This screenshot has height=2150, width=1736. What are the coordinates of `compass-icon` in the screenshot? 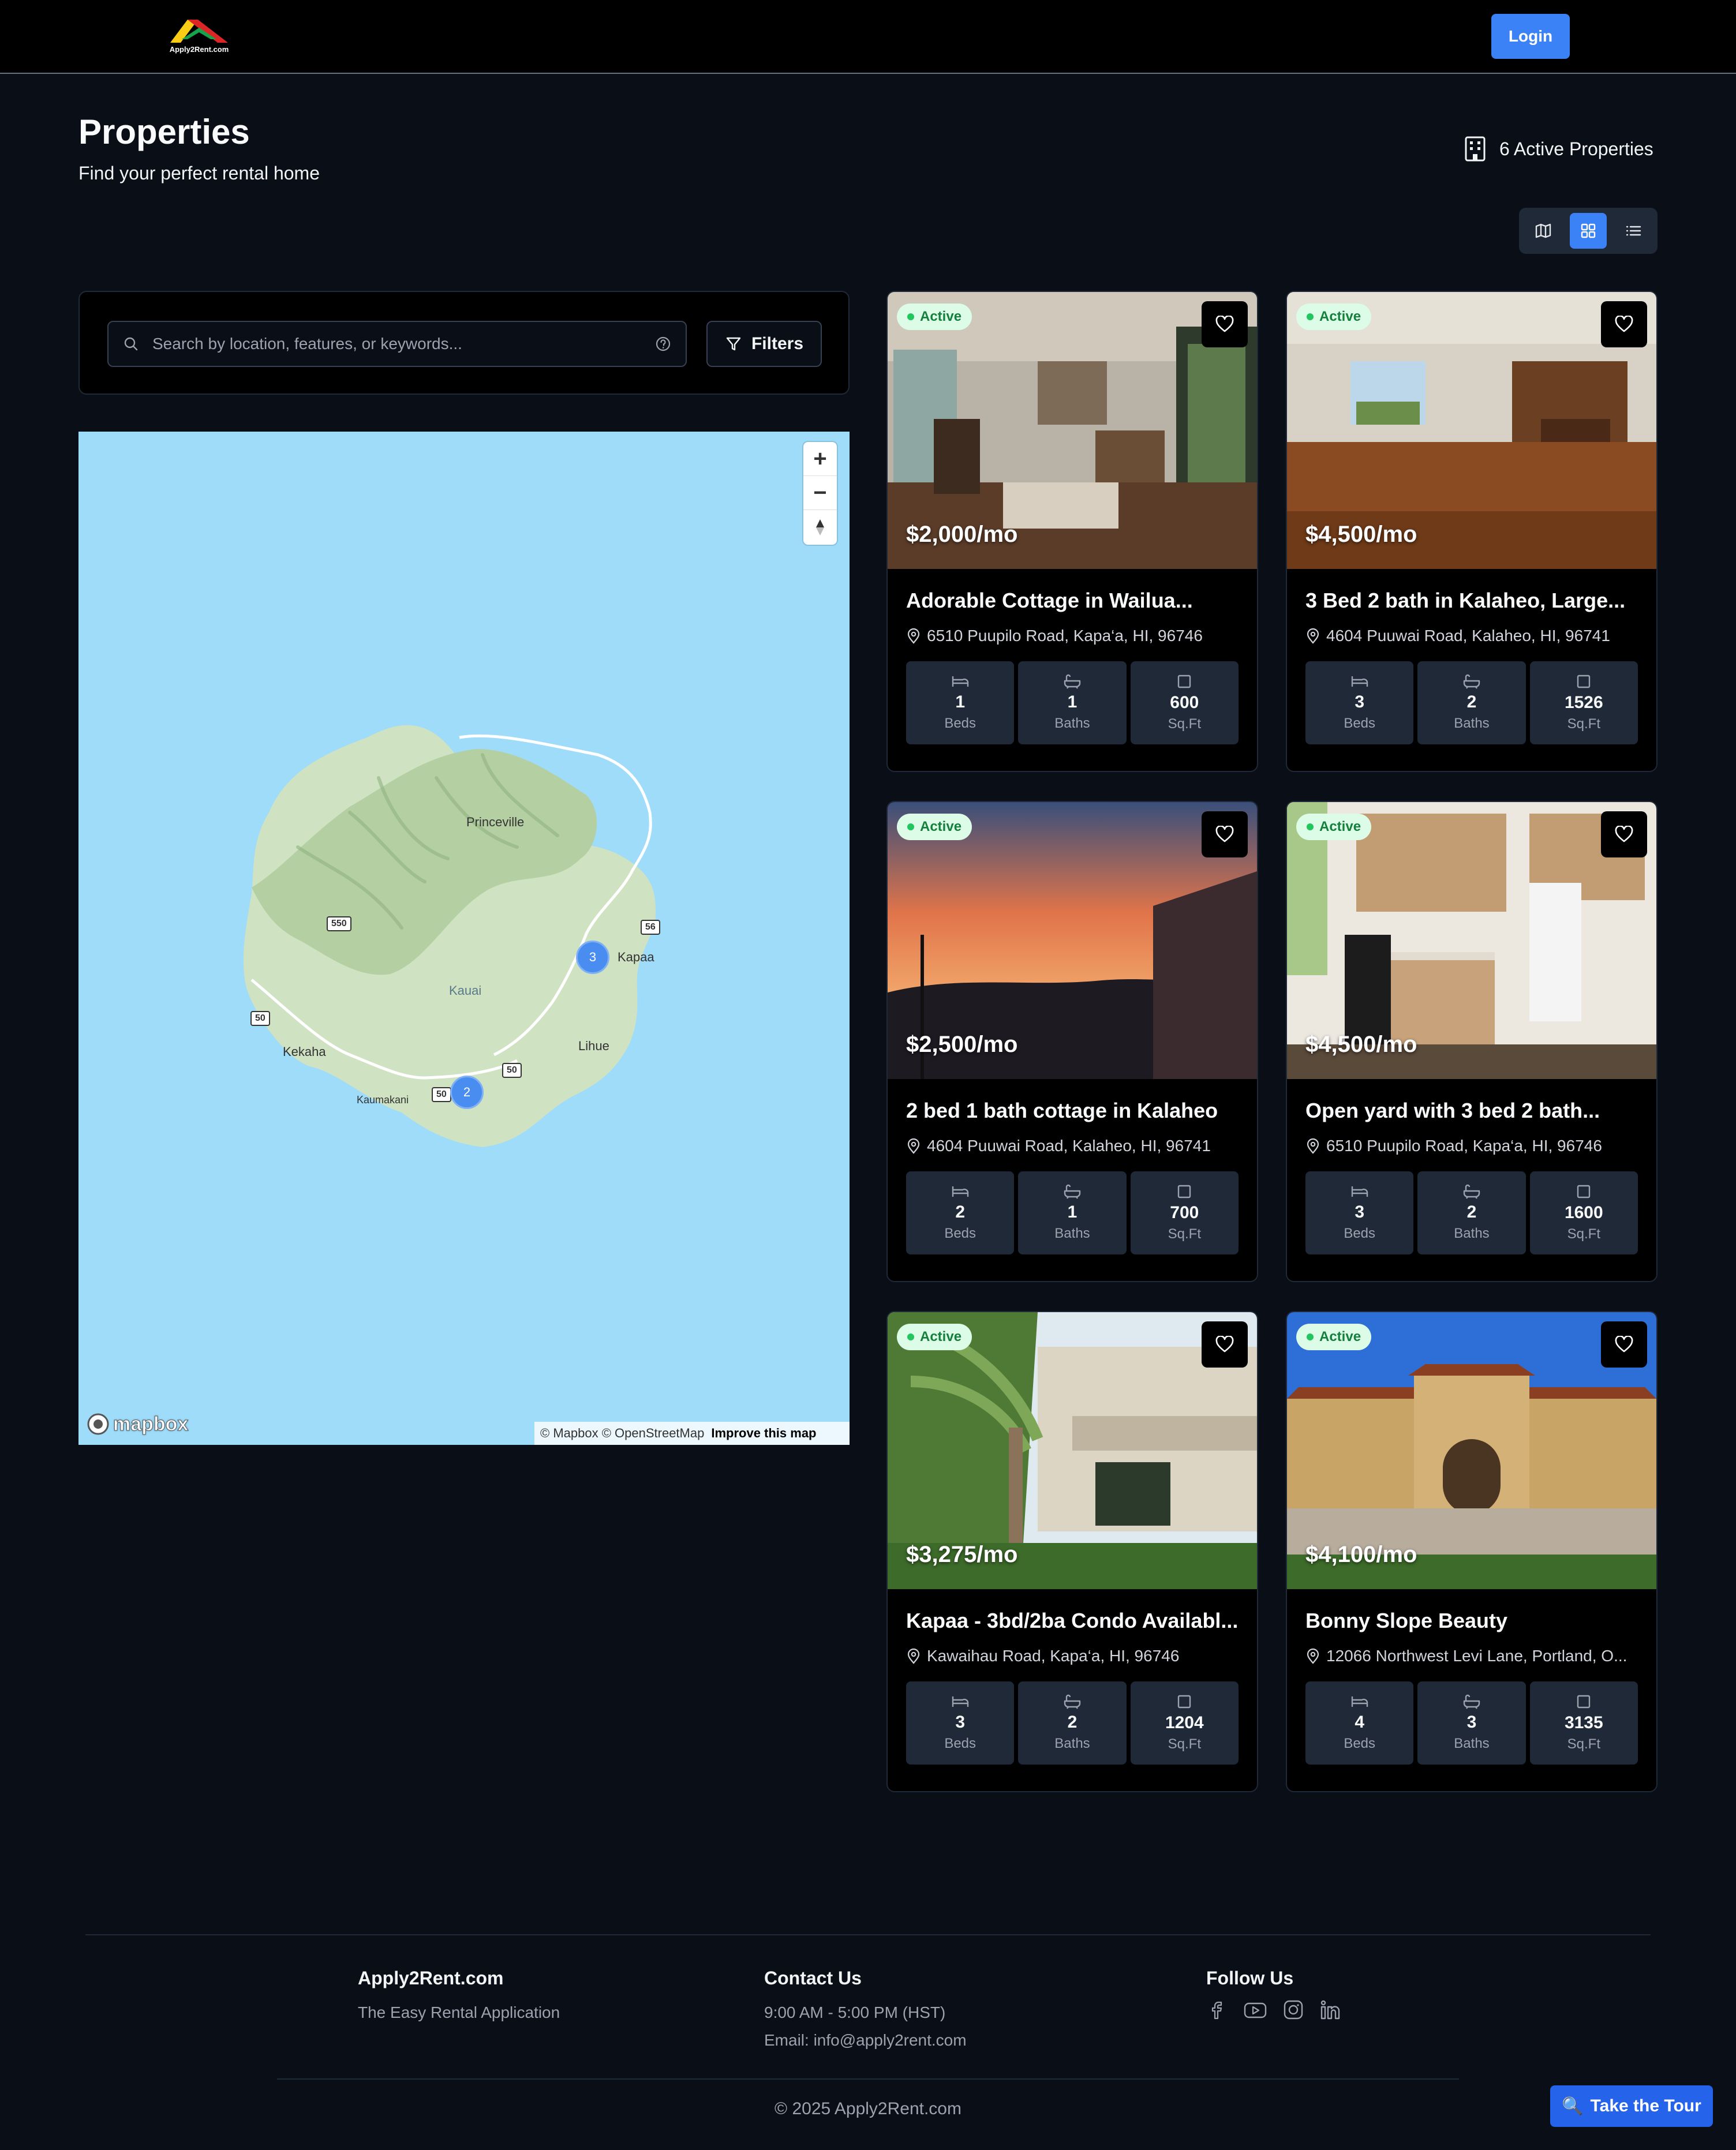 It's located at (820, 527).